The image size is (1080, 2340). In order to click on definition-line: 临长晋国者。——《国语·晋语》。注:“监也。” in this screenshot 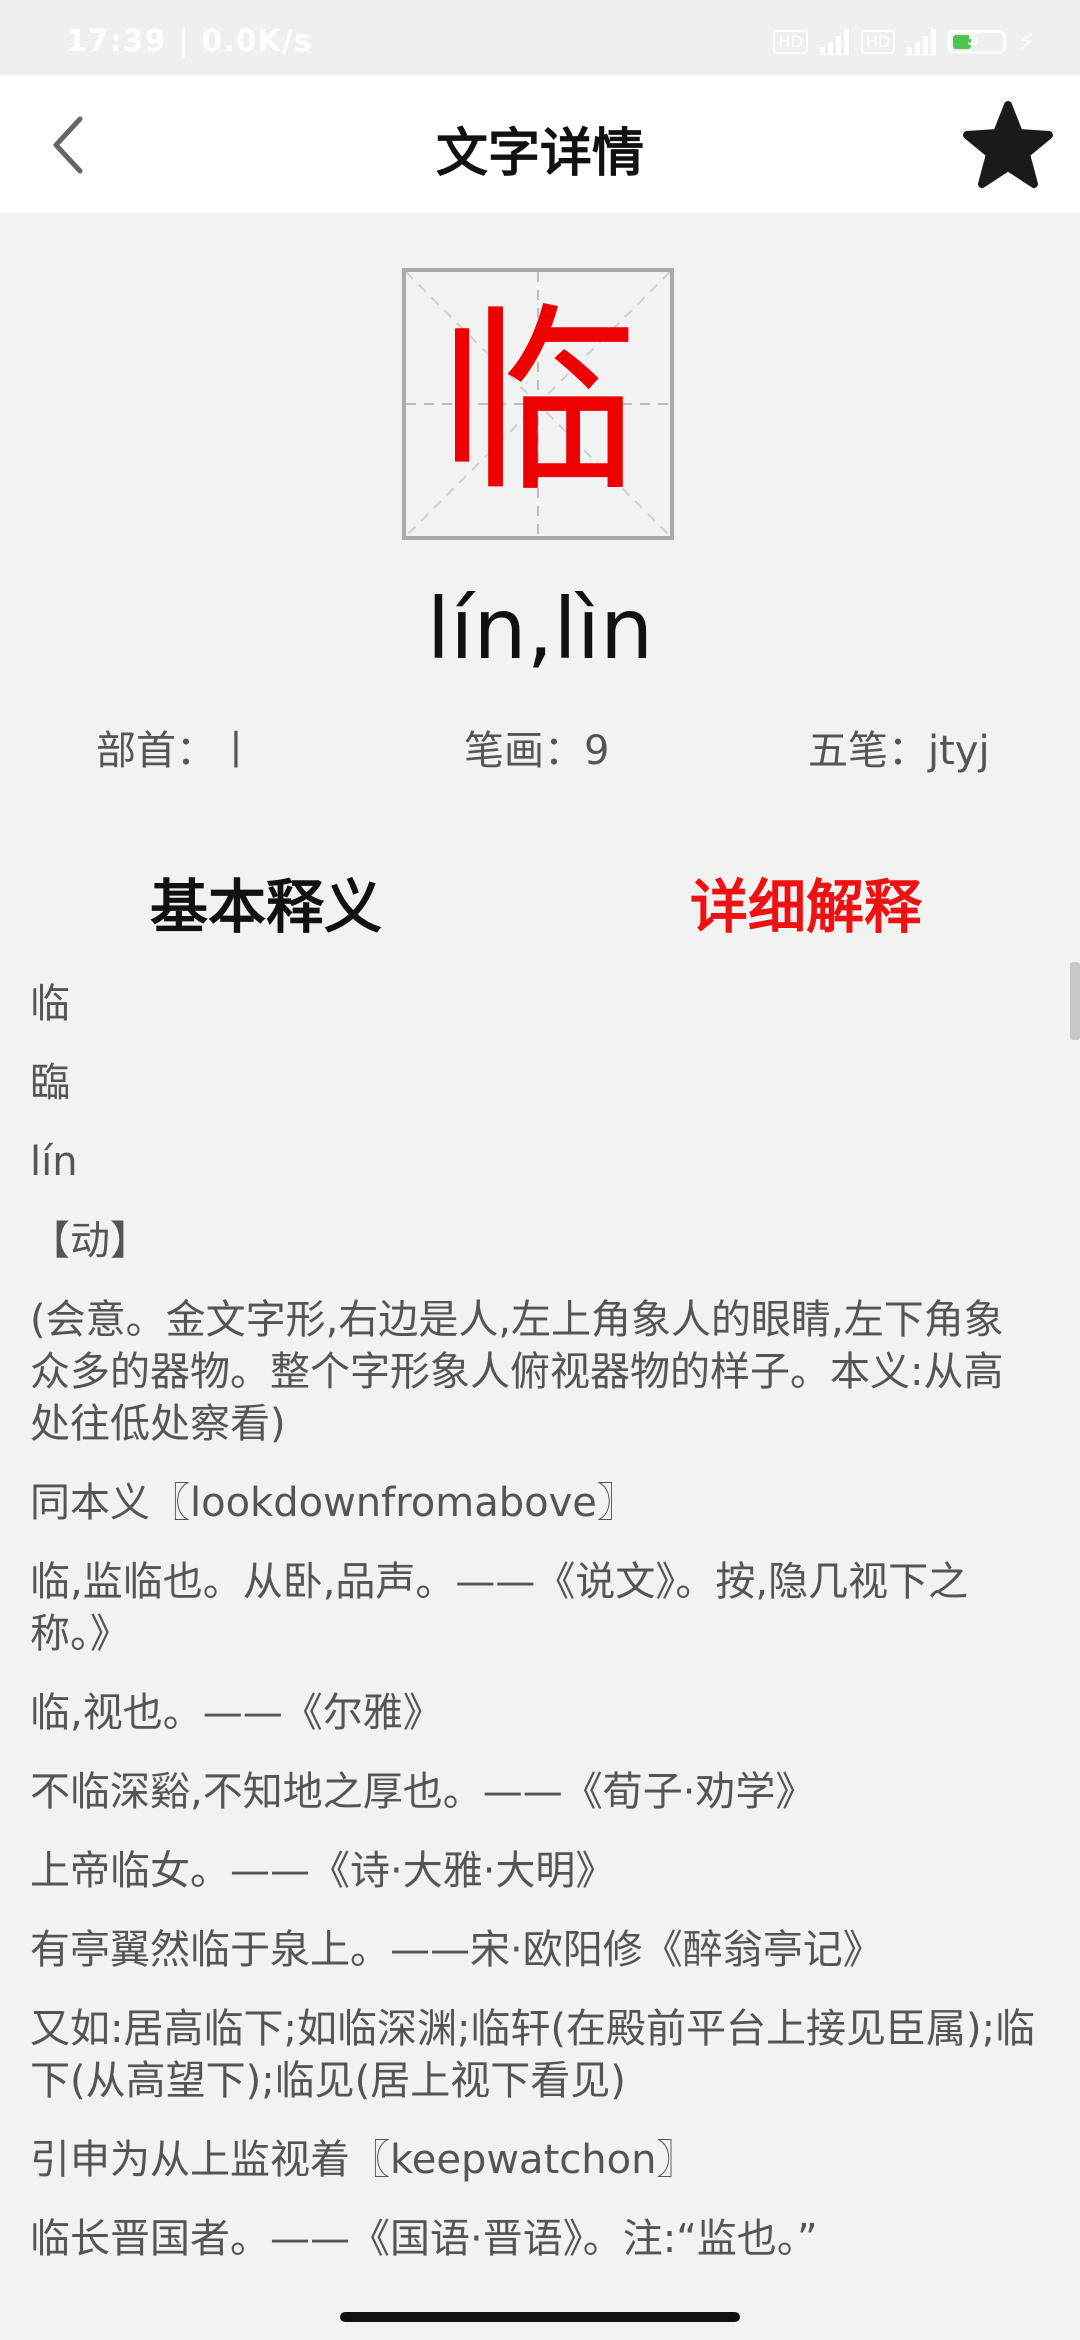, I will do `click(424, 2239)`.